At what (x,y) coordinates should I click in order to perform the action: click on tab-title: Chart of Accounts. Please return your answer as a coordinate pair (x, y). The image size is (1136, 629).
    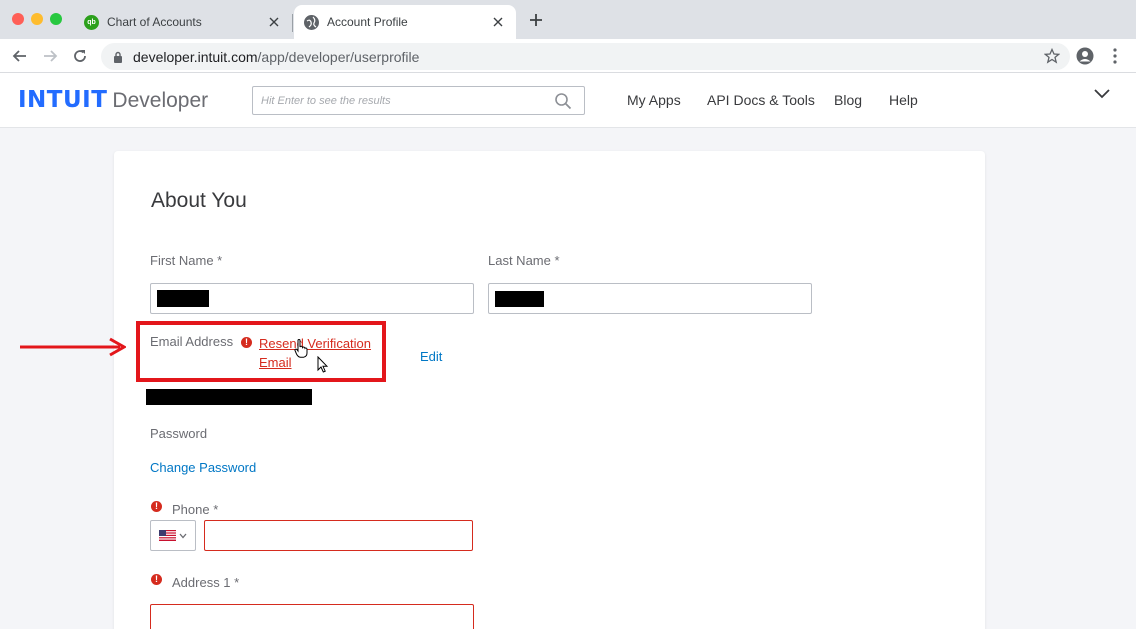
    Looking at the image, I should click on (154, 22).